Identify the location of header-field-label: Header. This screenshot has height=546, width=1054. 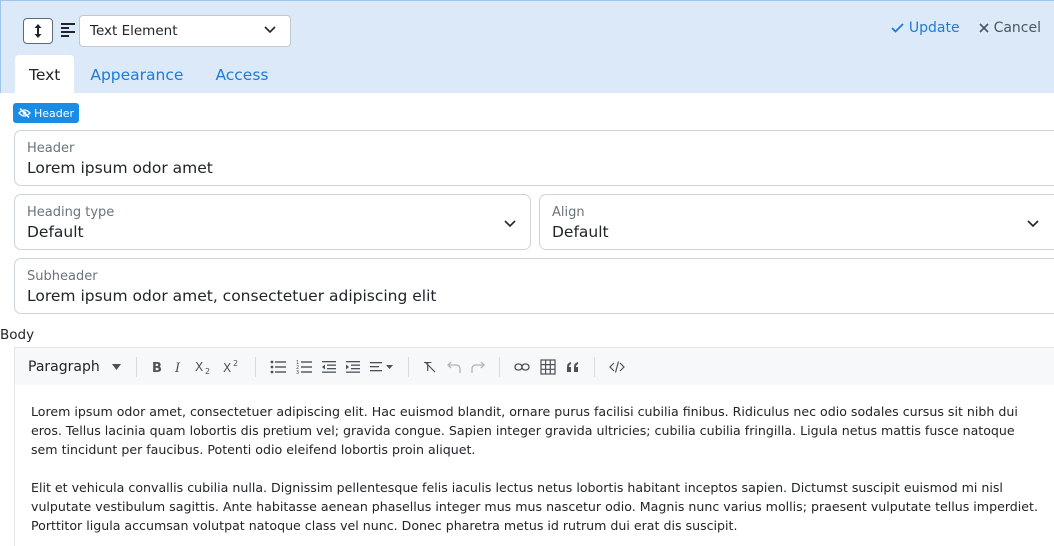
(51, 148).